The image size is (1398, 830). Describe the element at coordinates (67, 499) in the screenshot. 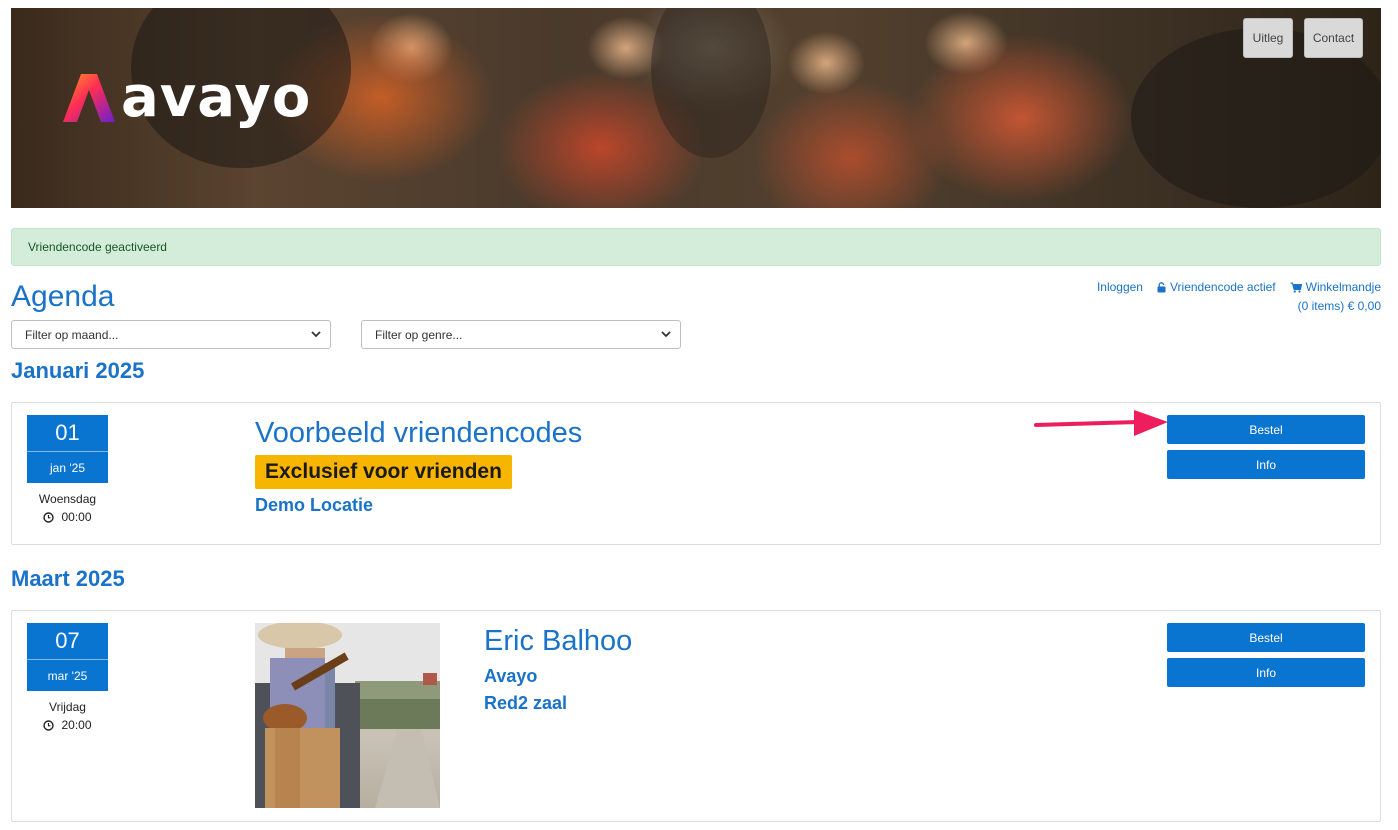

I see `event-weekday: Woensdag` at that location.